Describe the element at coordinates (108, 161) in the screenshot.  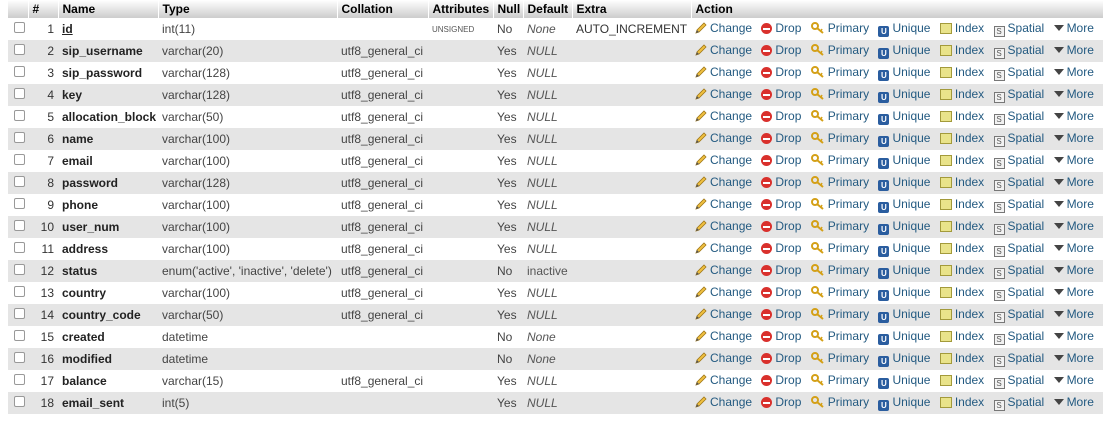
I see `column-name: email` at that location.